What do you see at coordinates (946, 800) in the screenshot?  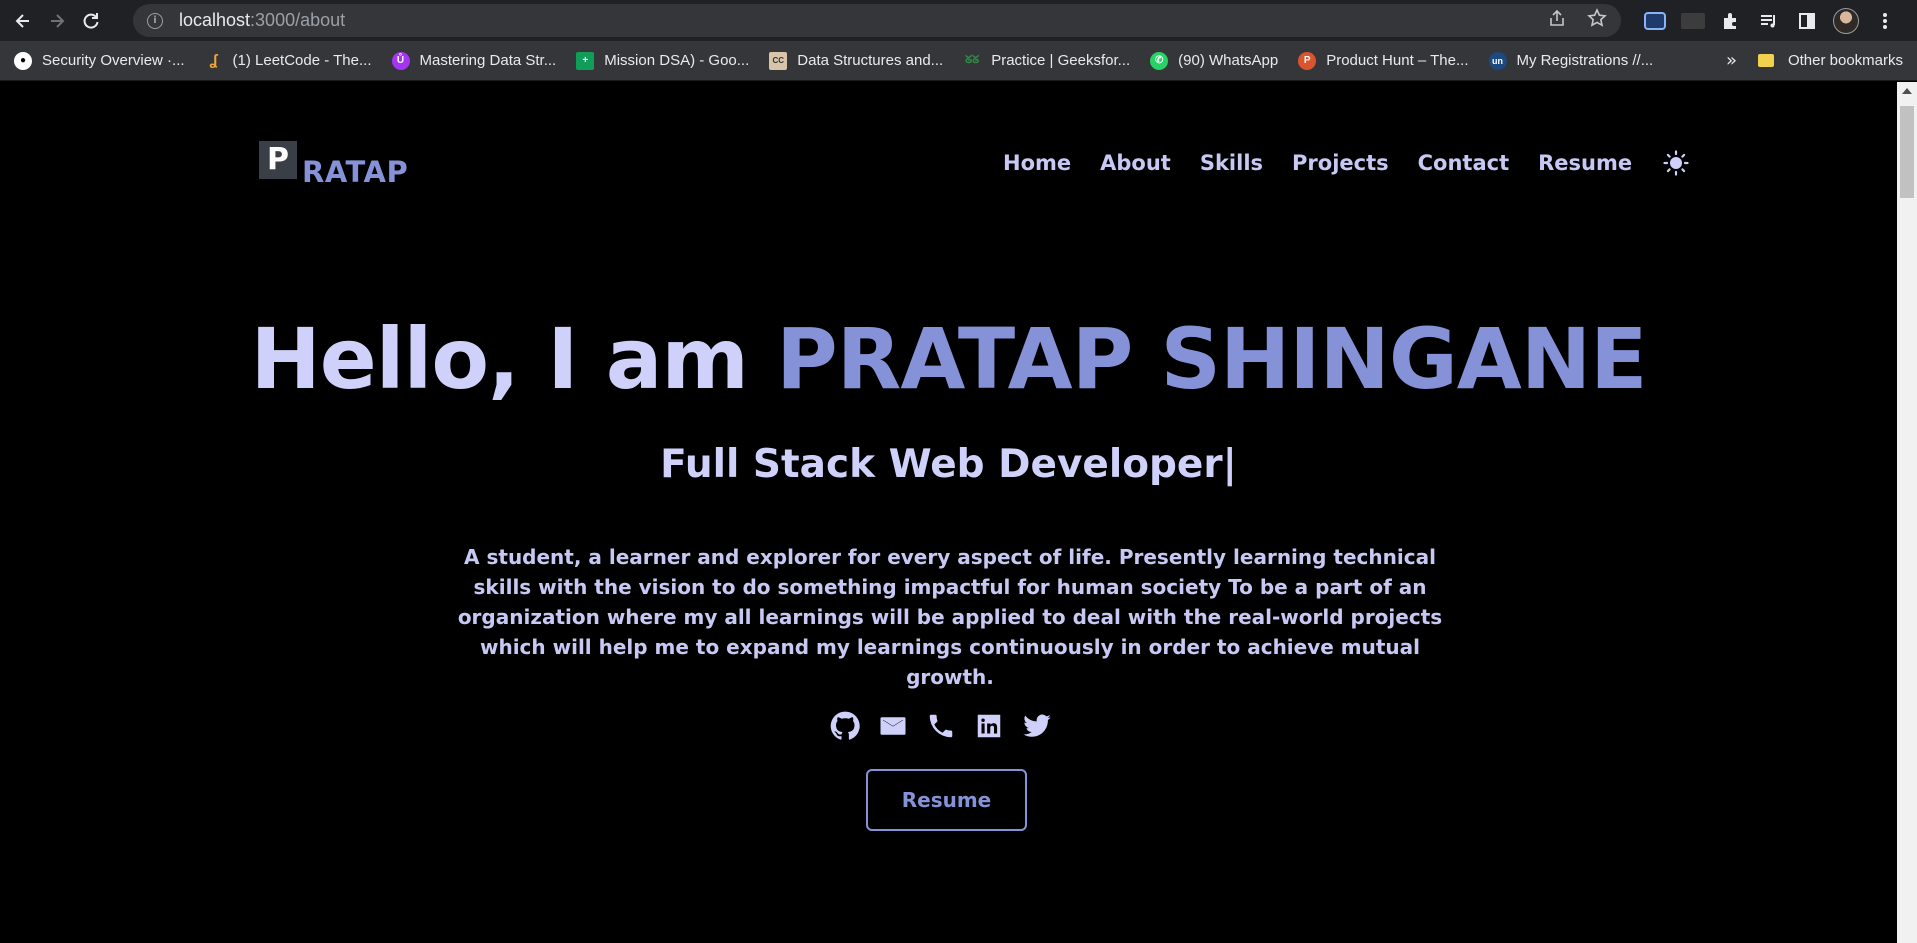 I see `resume-button: Resume` at bounding box center [946, 800].